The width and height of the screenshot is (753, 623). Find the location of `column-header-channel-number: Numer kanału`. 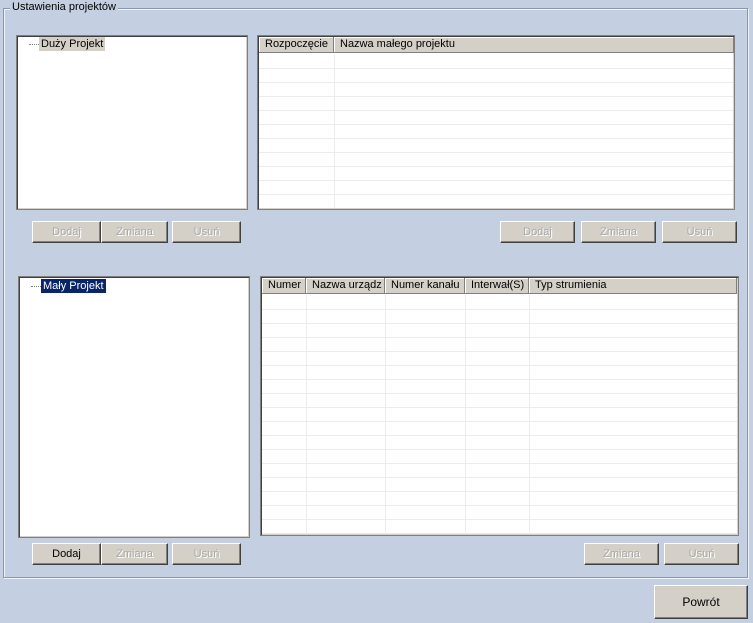

column-header-channel-number: Numer kanału is located at coordinates (425, 286).